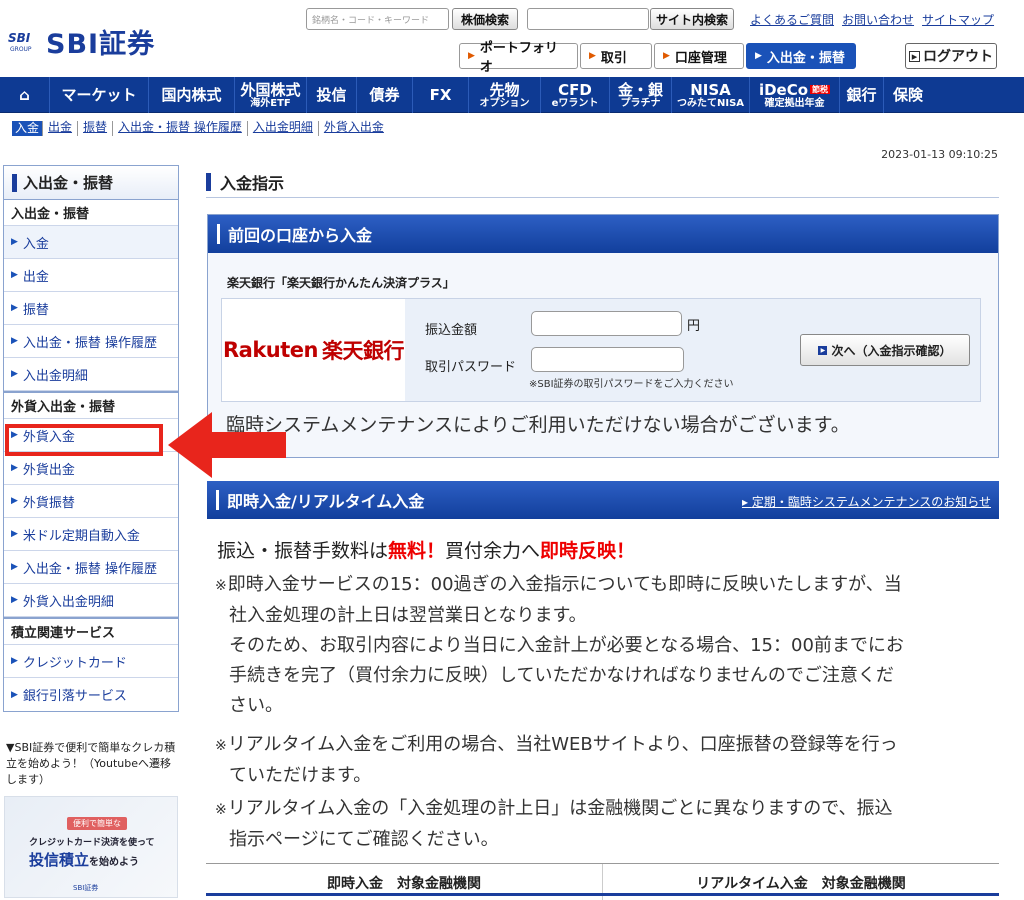 The height and width of the screenshot is (900, 1024). What do you see at coordinates (35, 310) in the screenshot?
I see `sidebar-item-label: 振替` at bounding box center [35, 310].